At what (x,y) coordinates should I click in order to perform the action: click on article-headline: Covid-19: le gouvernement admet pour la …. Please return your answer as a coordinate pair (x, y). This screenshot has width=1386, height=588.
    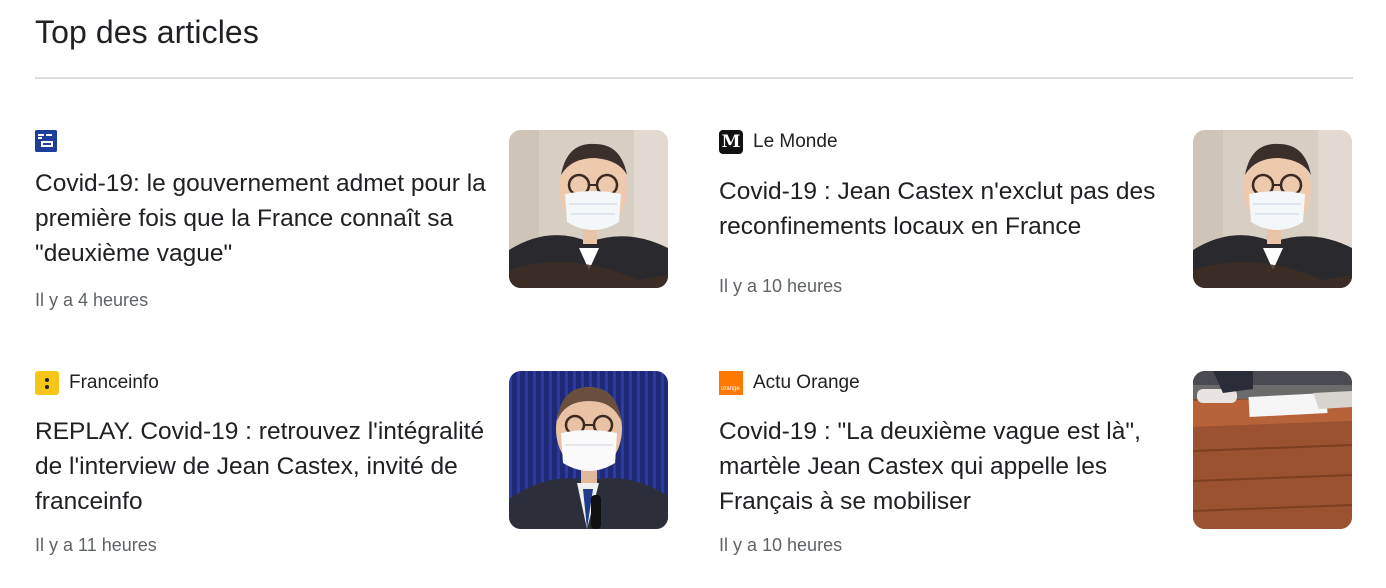
    Looking at the image, I should click on (262, 218).